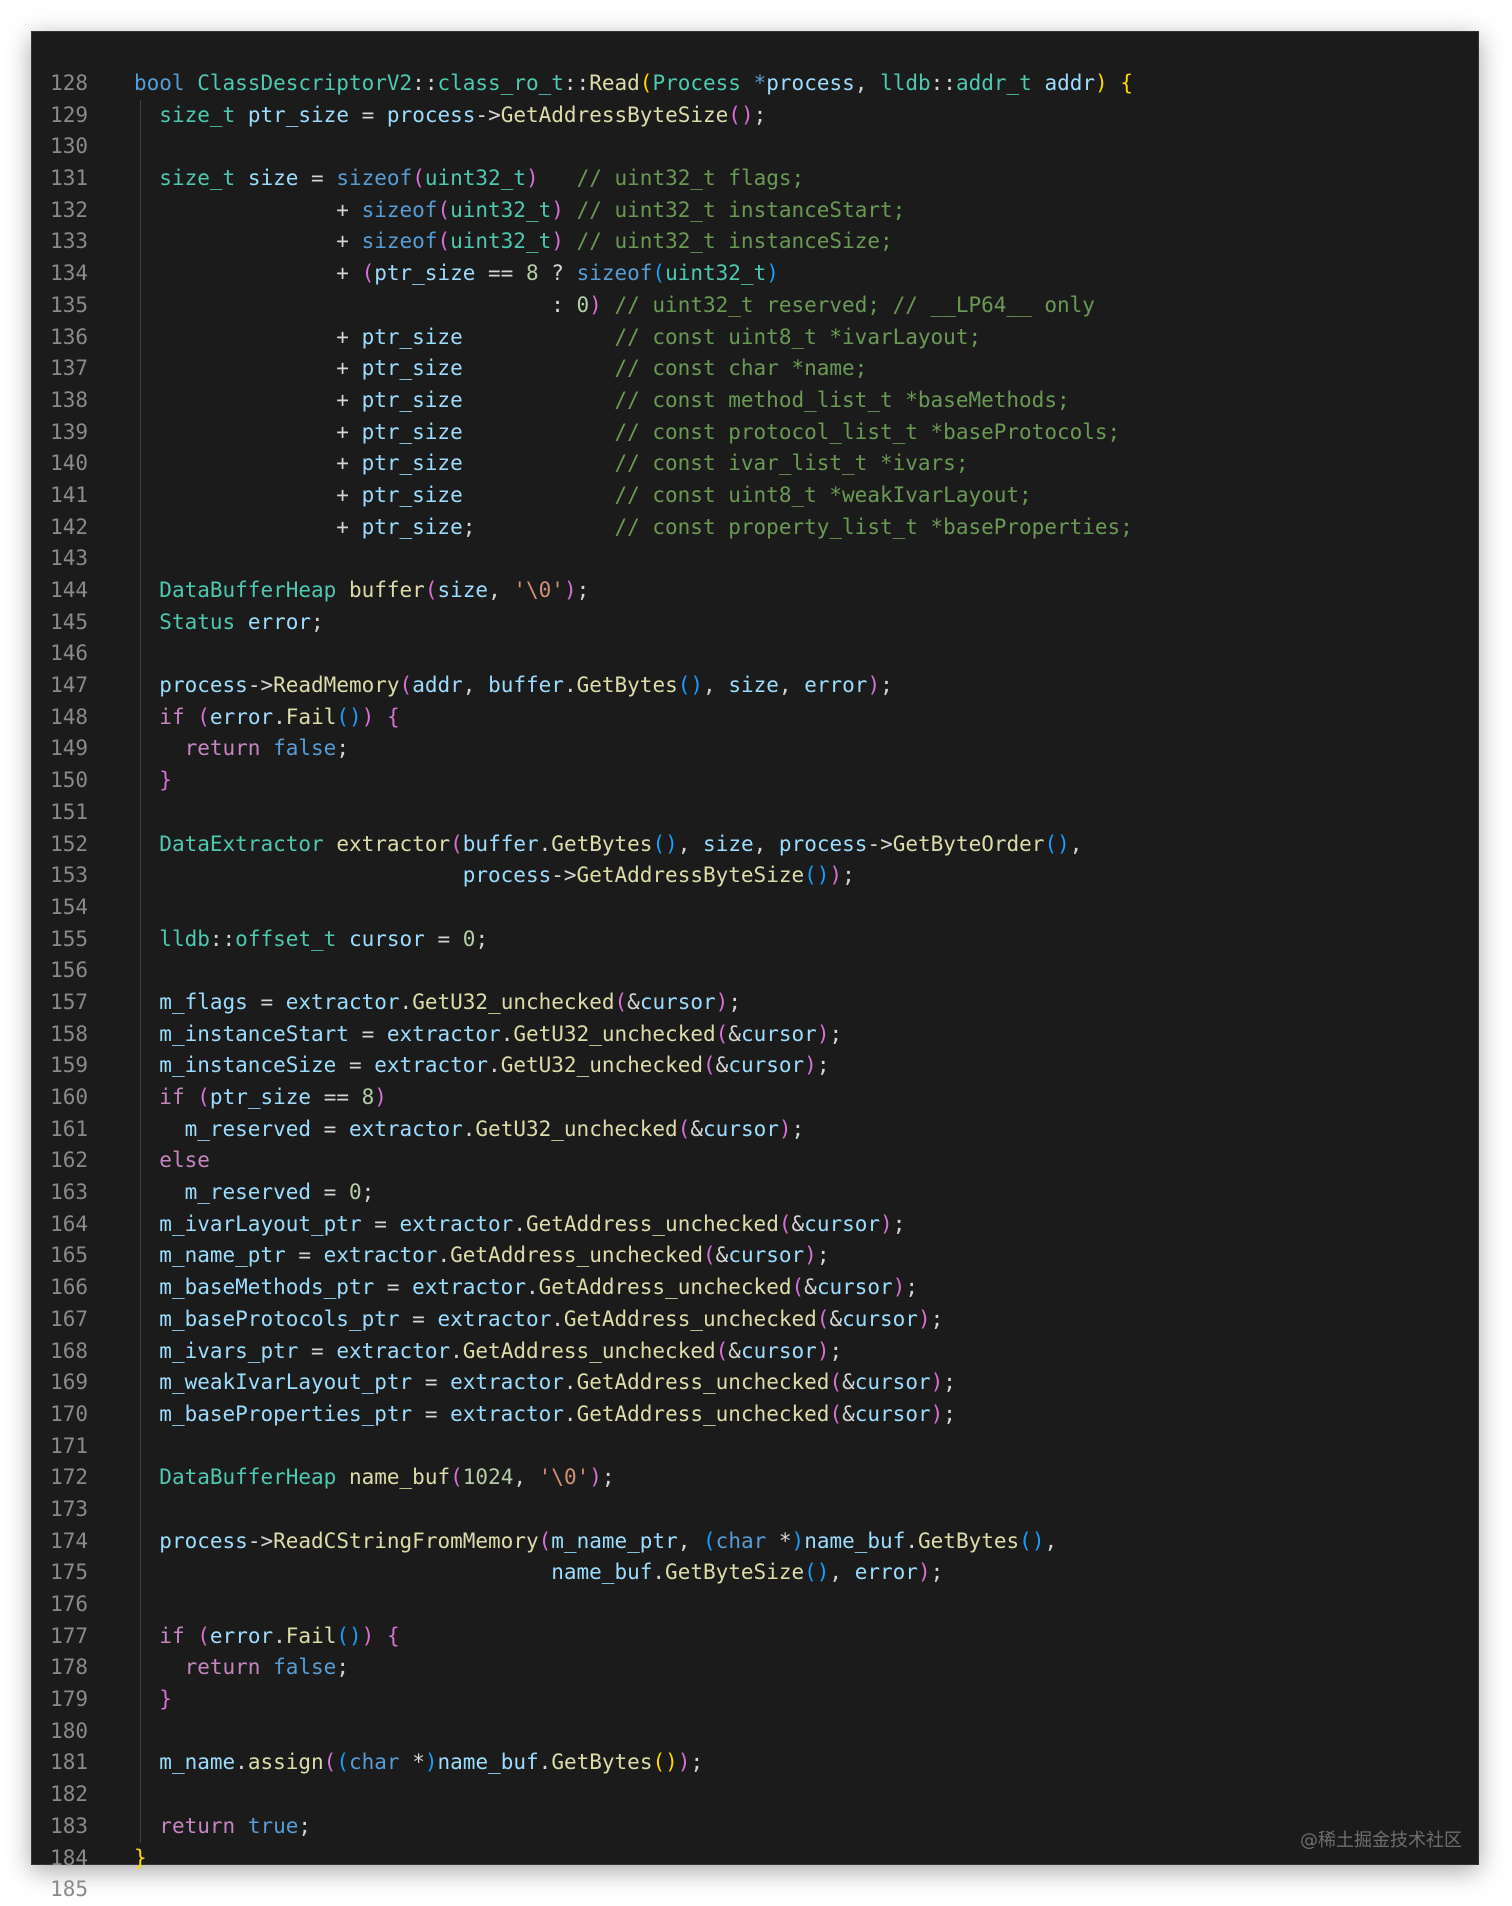  Describe the element at coordinates (241, 843) in the screenshot. I see `code-token: DataExtractor` at that location.